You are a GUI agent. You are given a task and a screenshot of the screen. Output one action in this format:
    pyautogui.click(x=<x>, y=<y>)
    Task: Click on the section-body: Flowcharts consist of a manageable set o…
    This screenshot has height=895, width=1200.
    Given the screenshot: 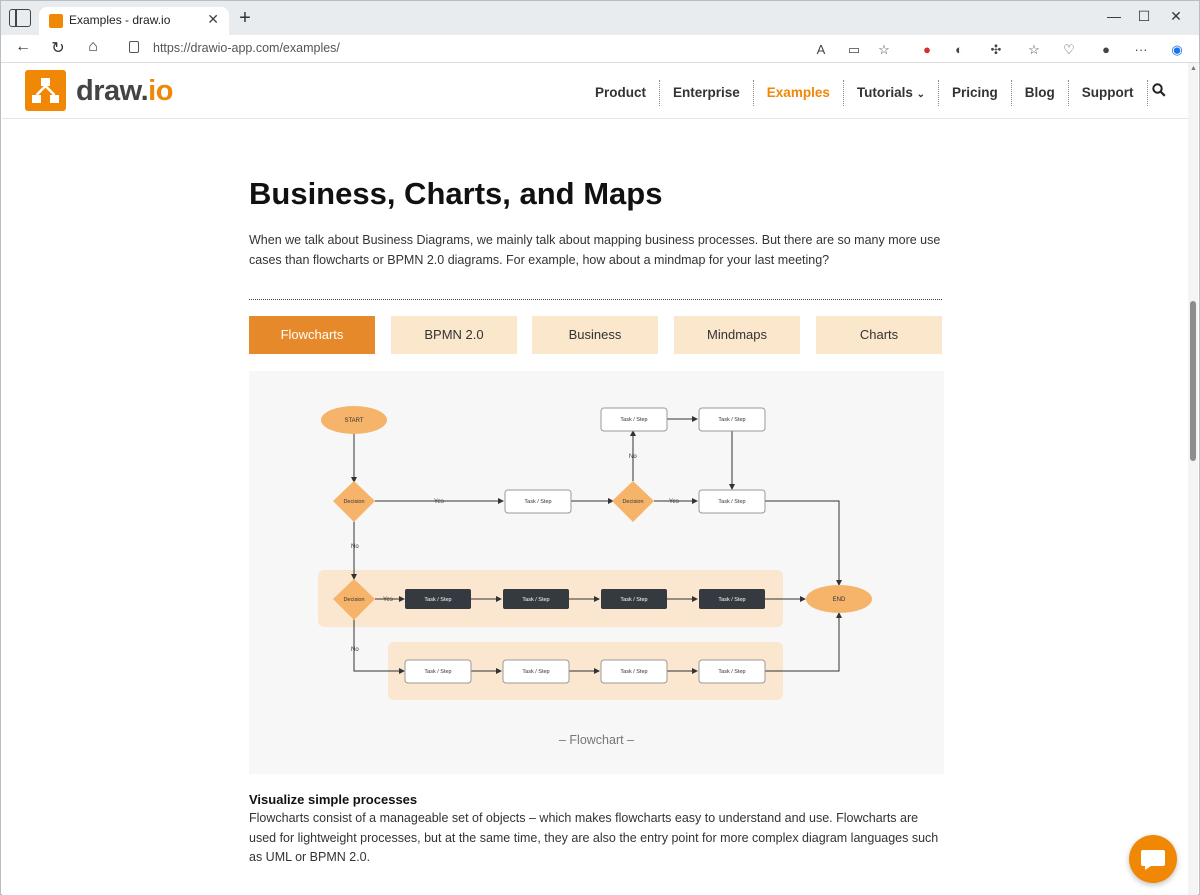 What is the action you would take?
    pyautogui.click(x=594, y=837)
    